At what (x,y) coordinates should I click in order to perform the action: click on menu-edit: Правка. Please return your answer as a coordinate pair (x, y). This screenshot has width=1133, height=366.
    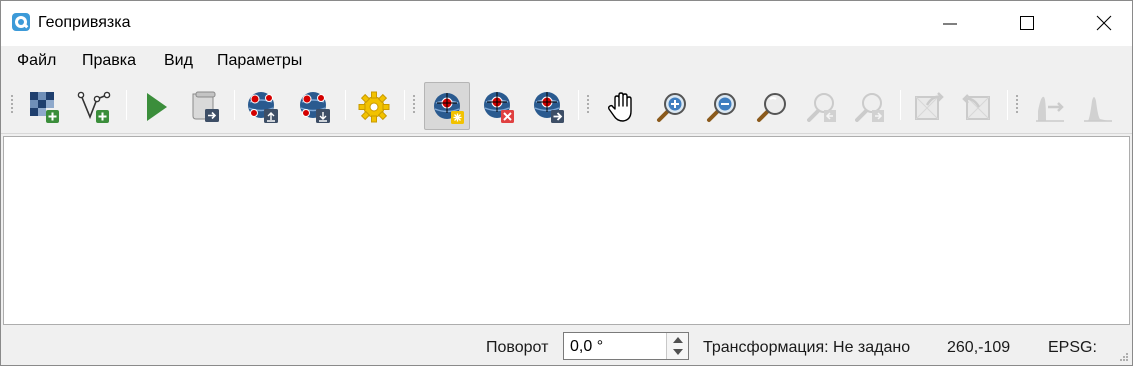
    Looking at the image, I should click on (109, 61).